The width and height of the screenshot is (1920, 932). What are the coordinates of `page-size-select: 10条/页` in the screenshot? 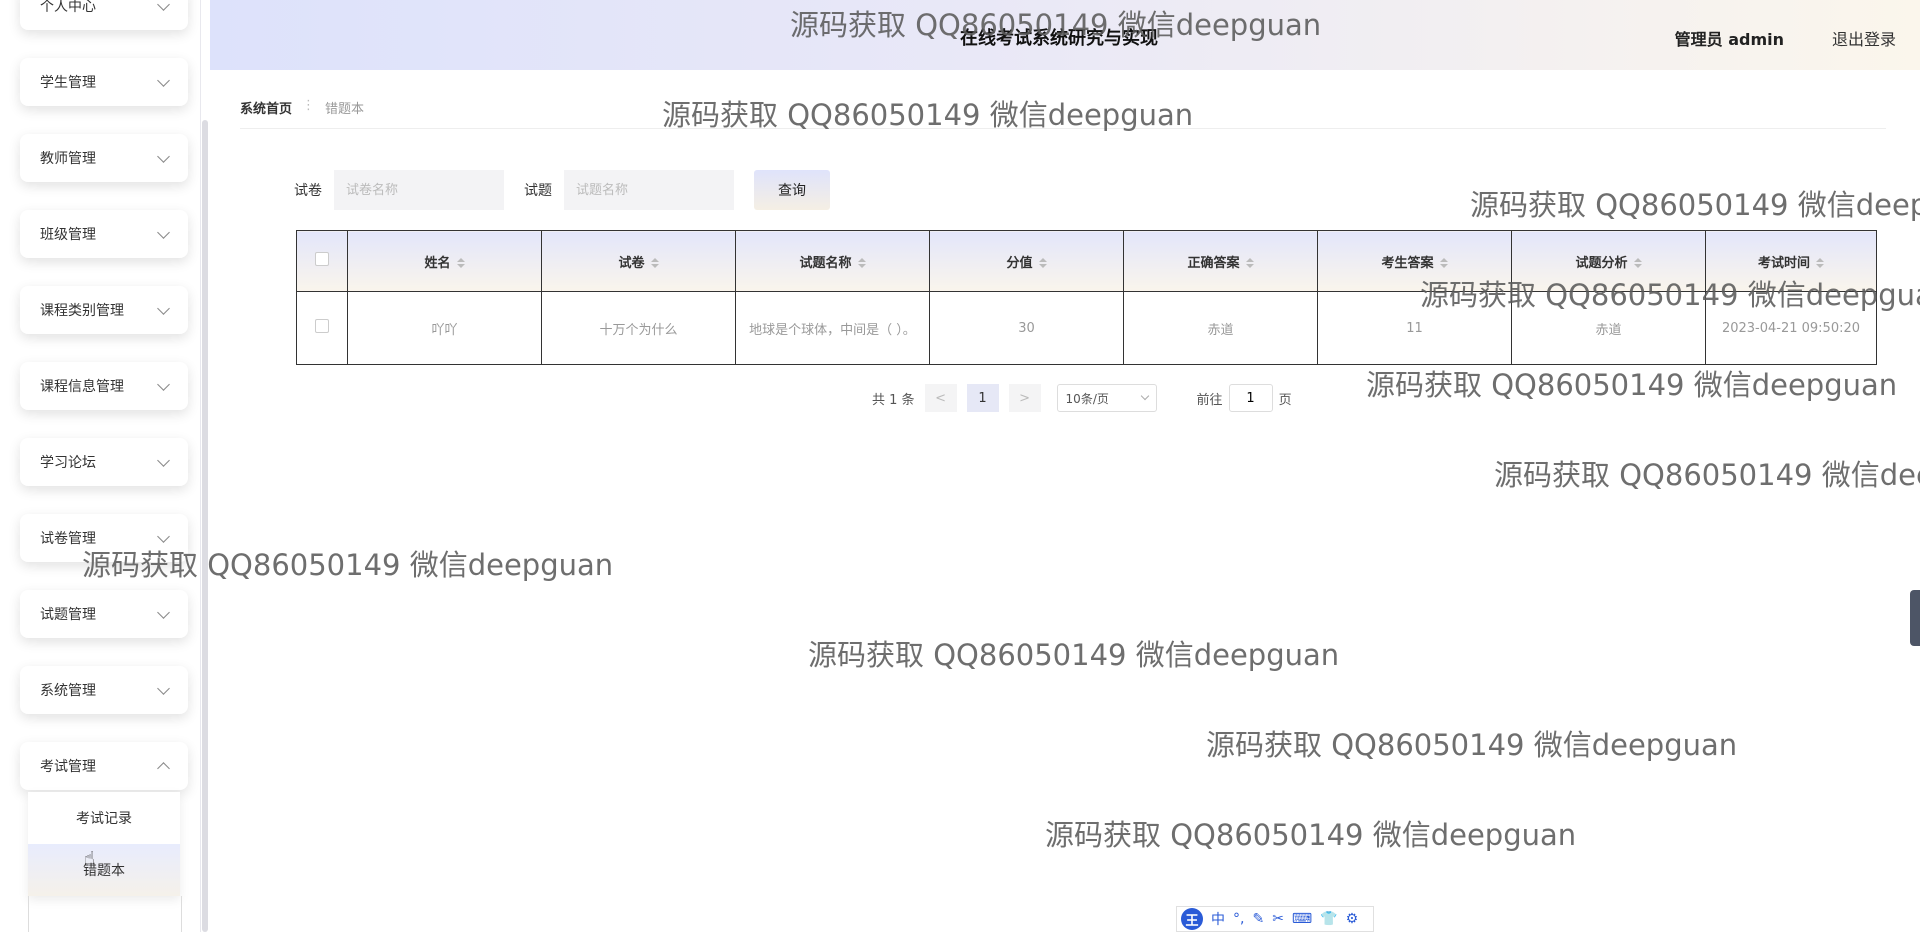 It's located at (1106, 398).